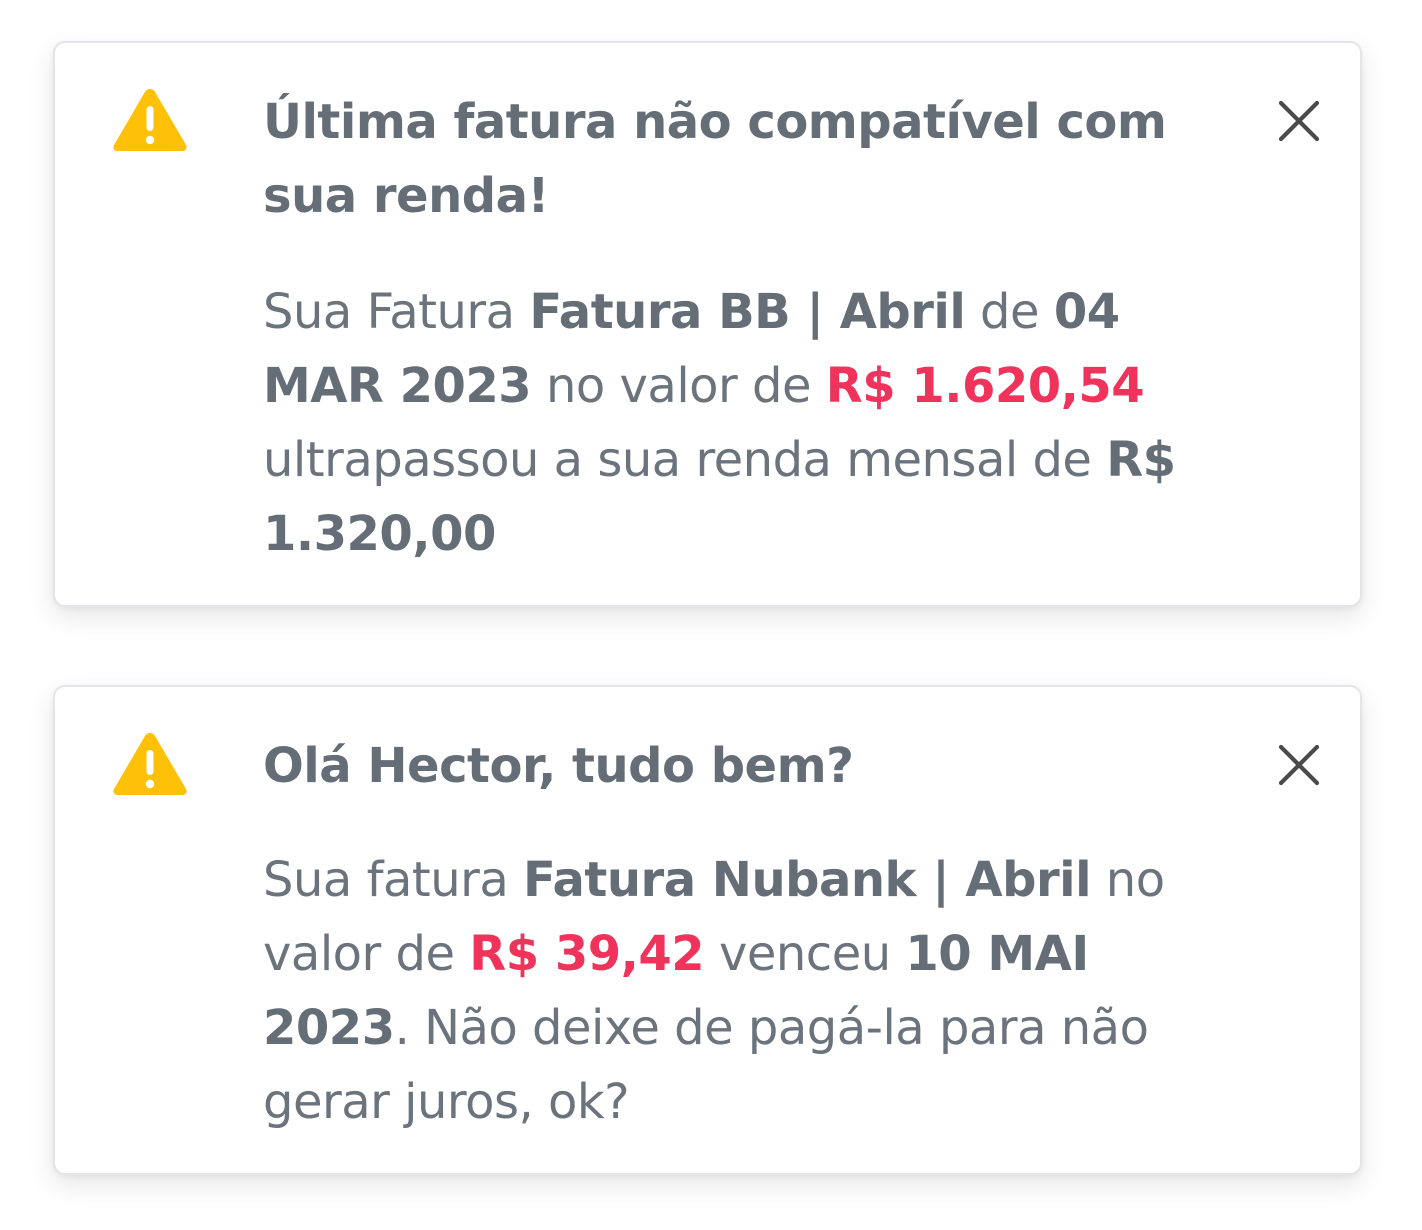  Describe the element at coordinates (678, 386) in the screenshot. I see `message-text: no valor de` at that location.